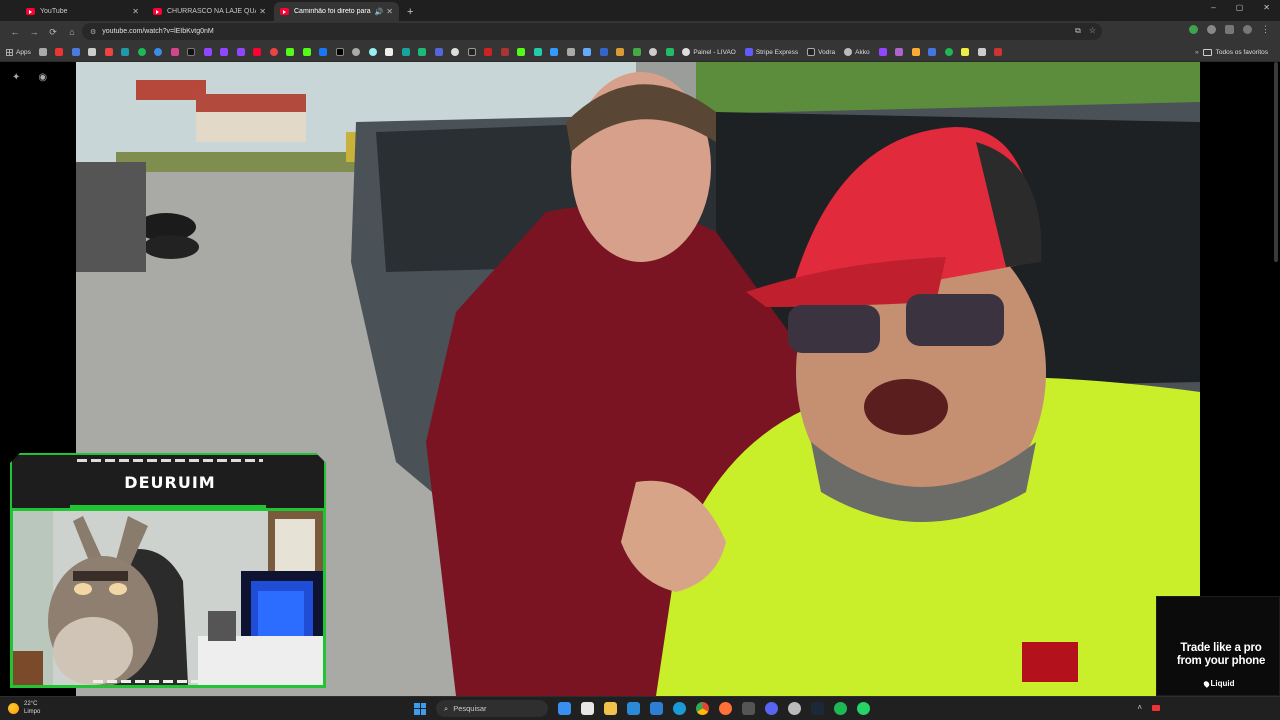  What do you see at coordinates (379, 12) in the screenshot?
I see `speaker-icon: 🔊` at bounding box center [379, 12].